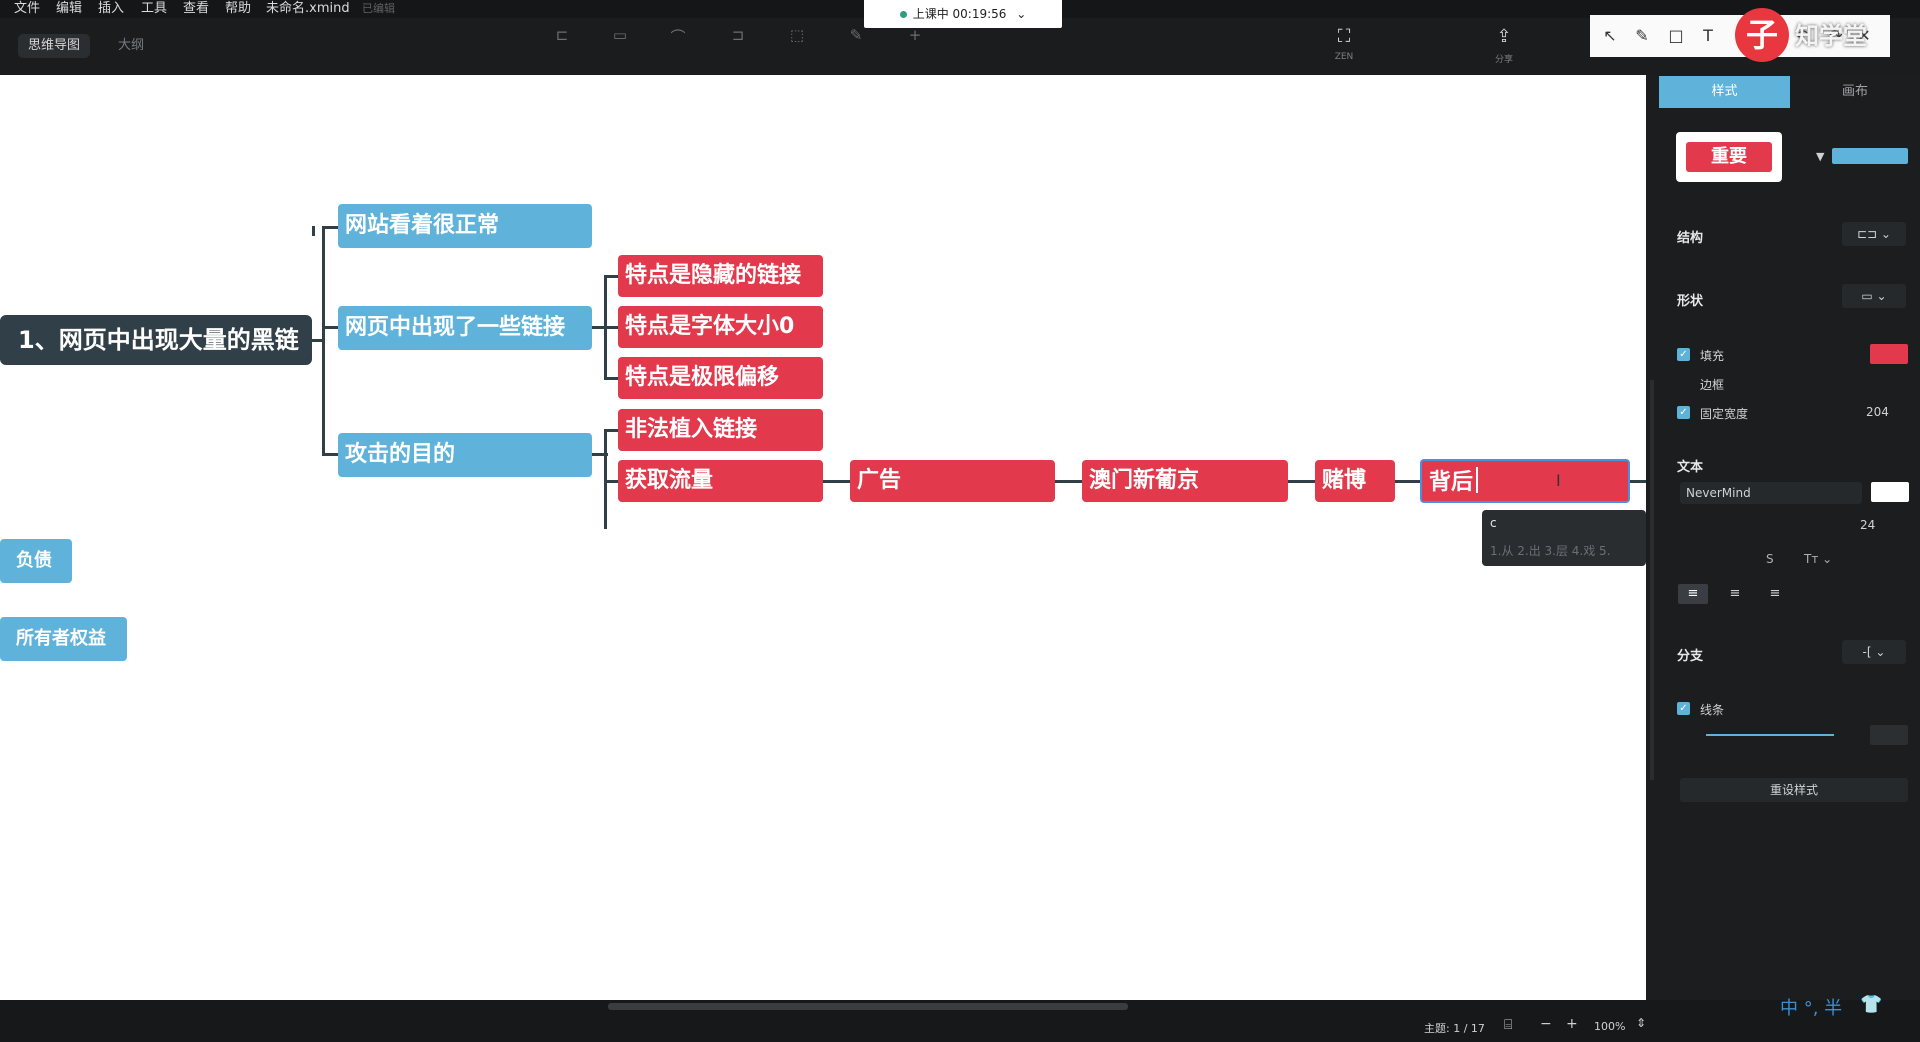  What do you see at coordinates (1610, 36) in the screenshot?
I see `cursor-icon: ↖` at bounding box center [1610, 36].